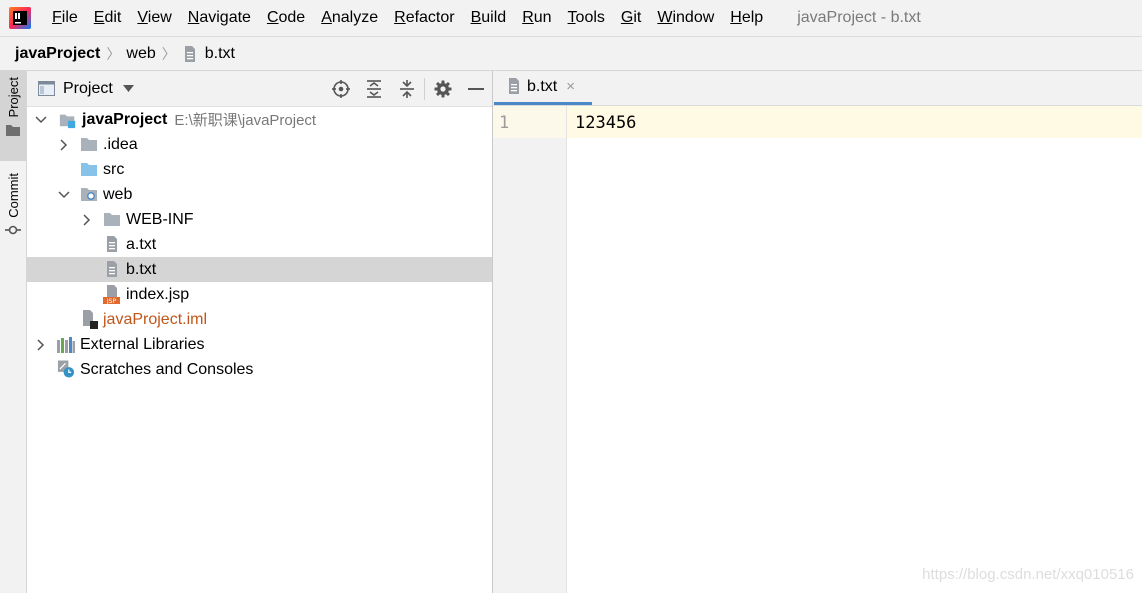 Image resolution: width=1142 pixels, height=593 pixels. Describe the element at coordinates (114, 169) in the screenshot. I see `tree-node-label: src` at that location.